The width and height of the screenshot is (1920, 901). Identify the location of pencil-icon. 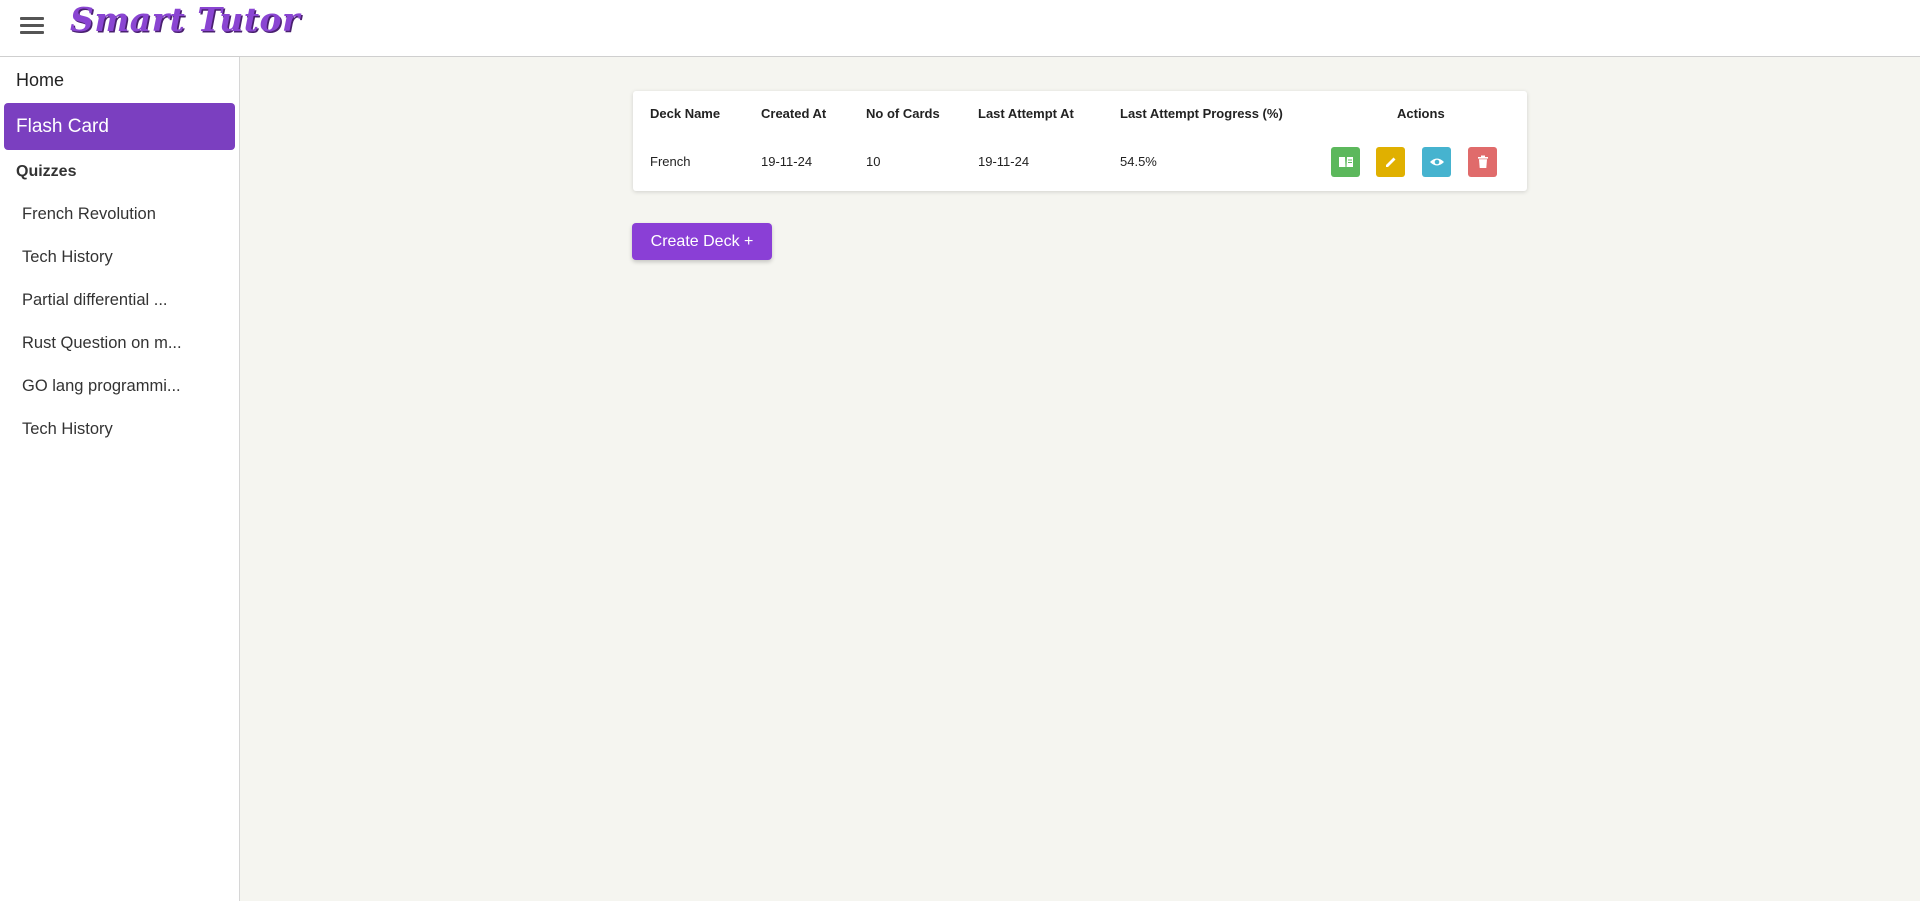
(1390, 162).